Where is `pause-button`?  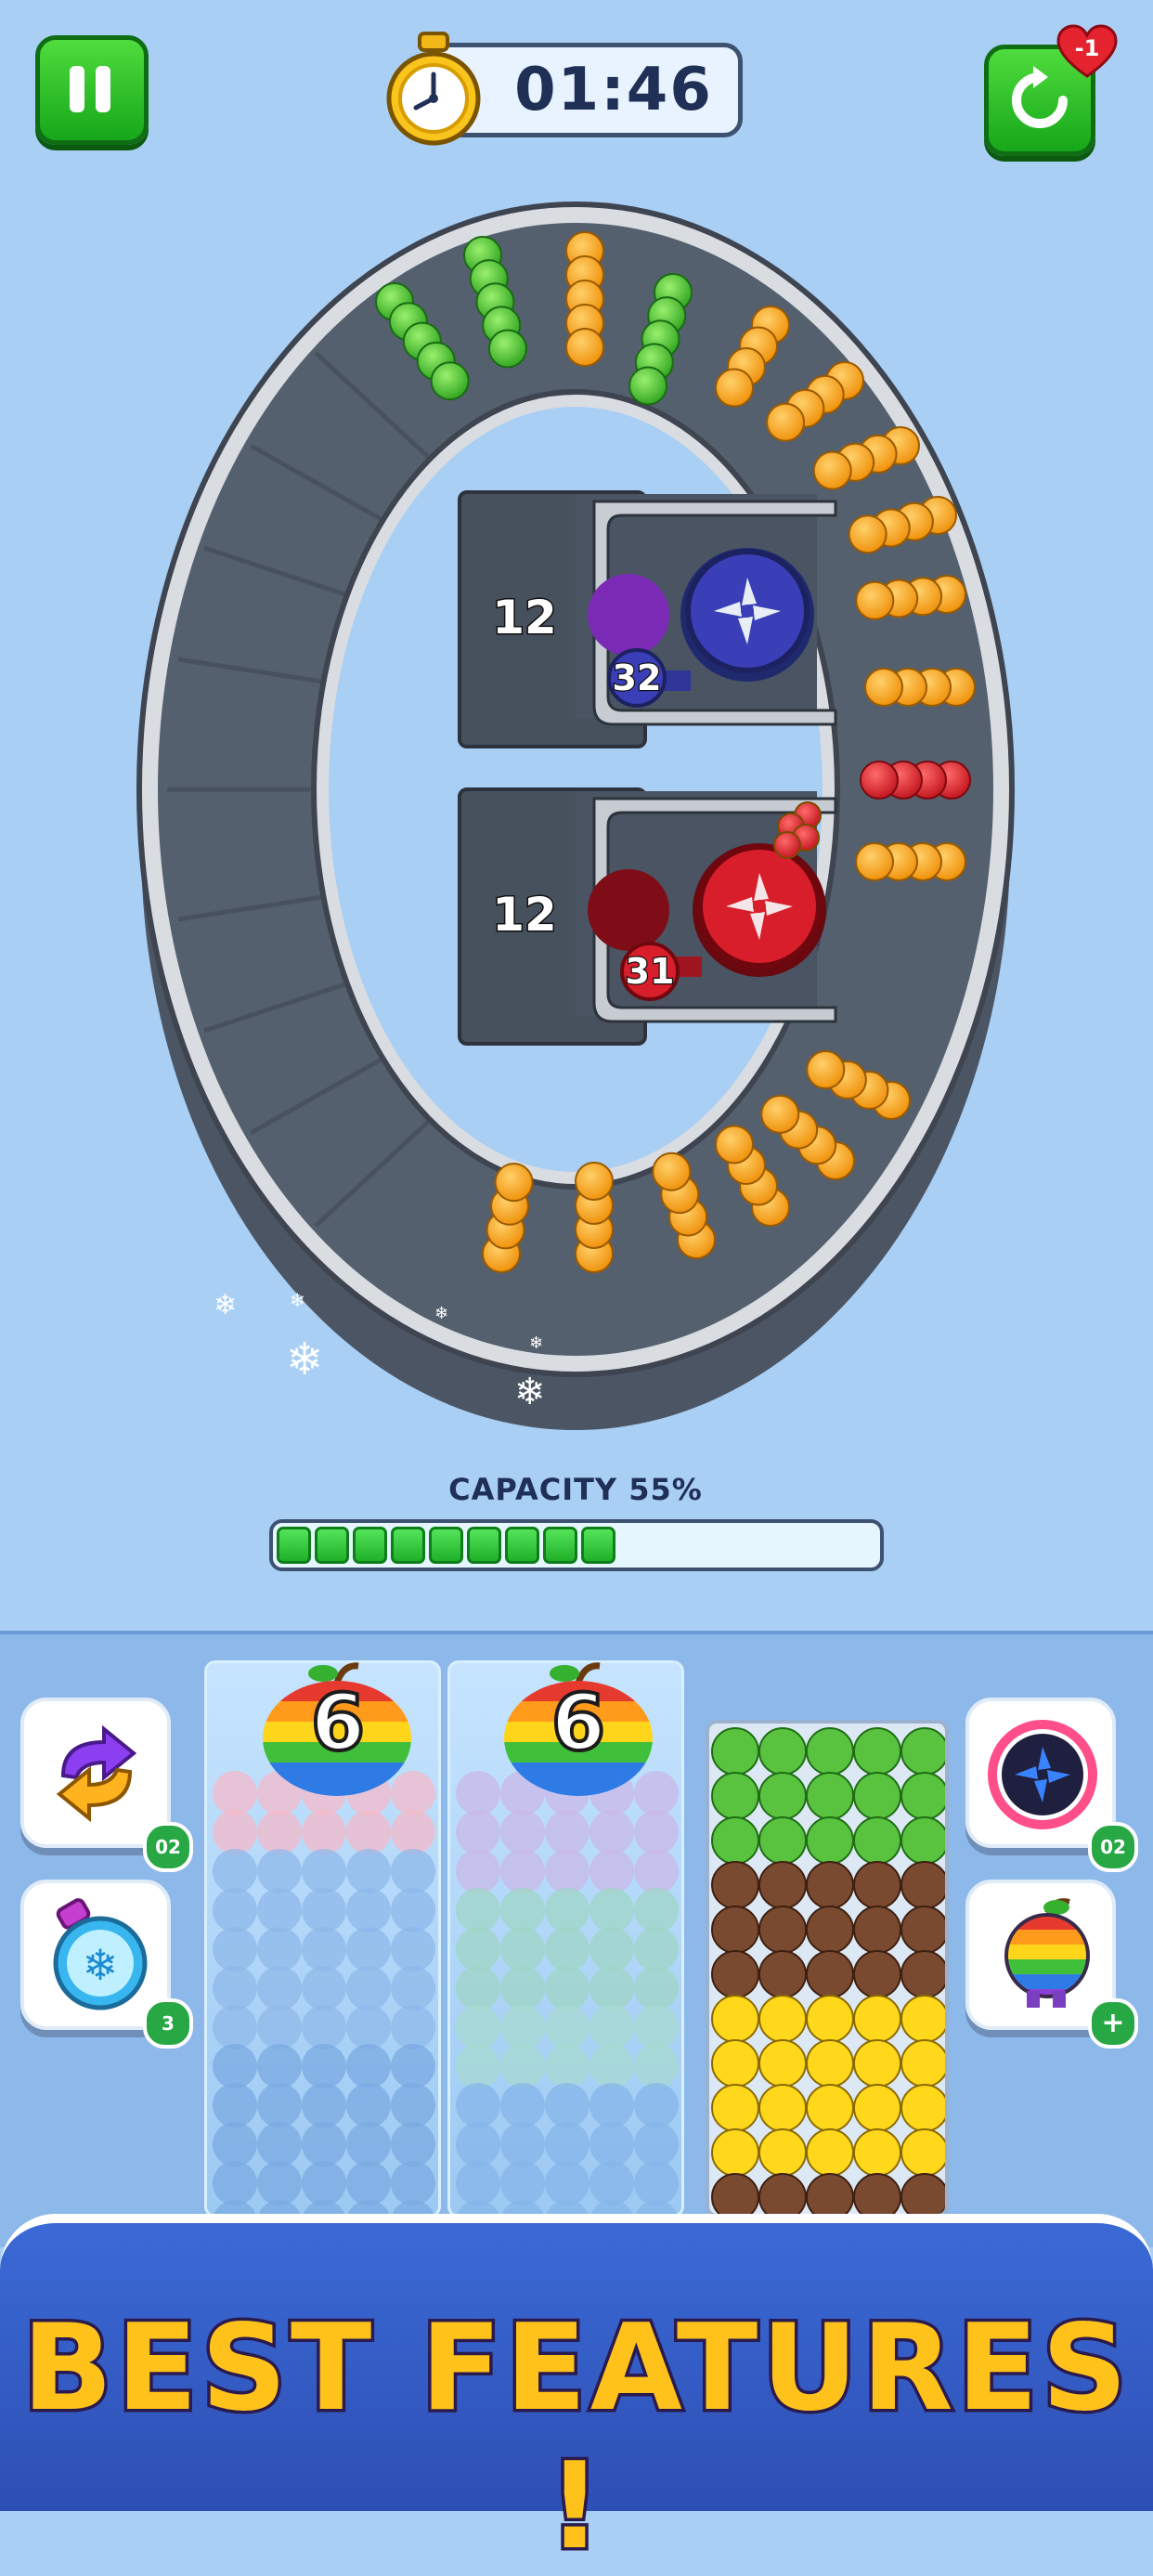 pause-button is located at coordinates (92, 90).